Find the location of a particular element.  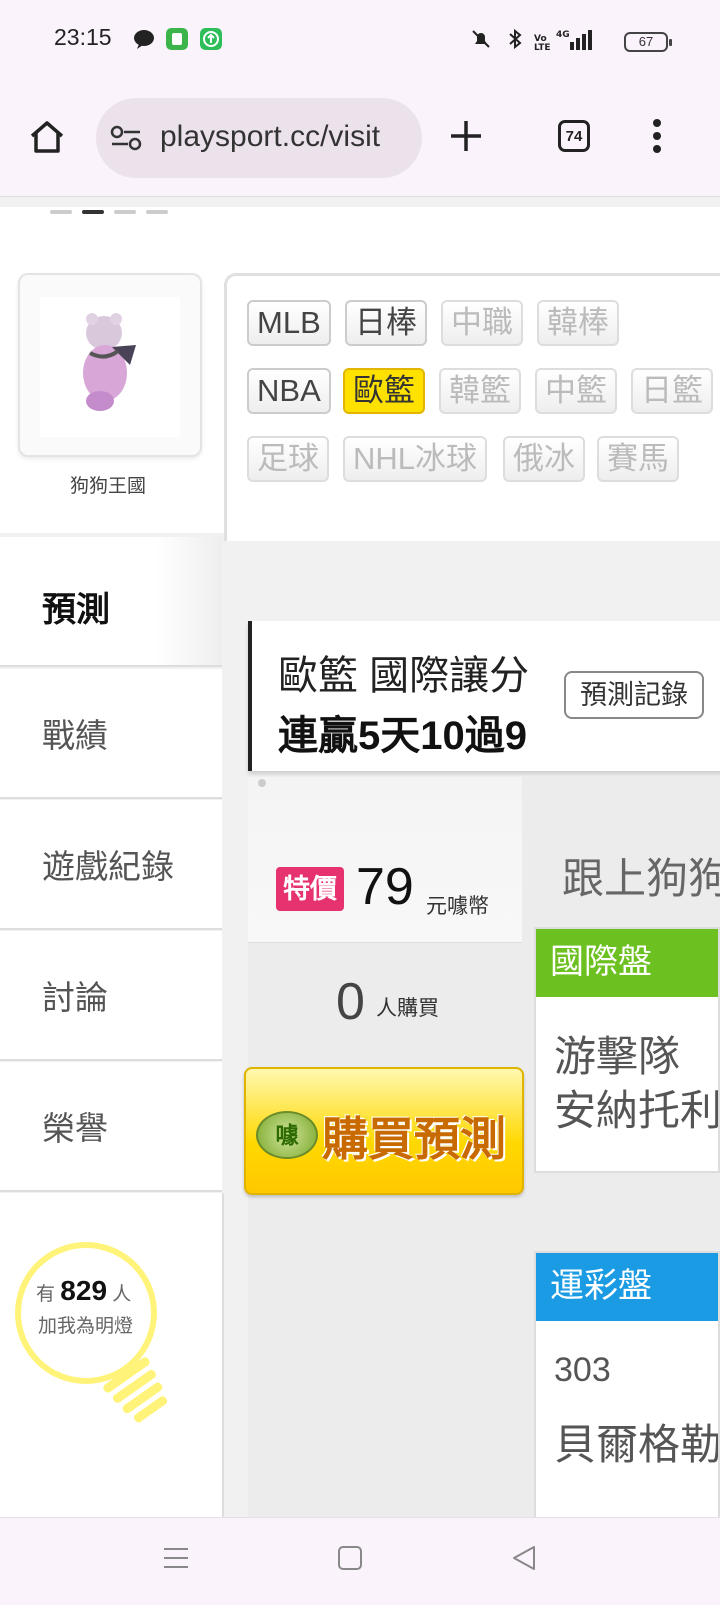

tab-switcher-button: 74 is located at coordinates (574, 136).